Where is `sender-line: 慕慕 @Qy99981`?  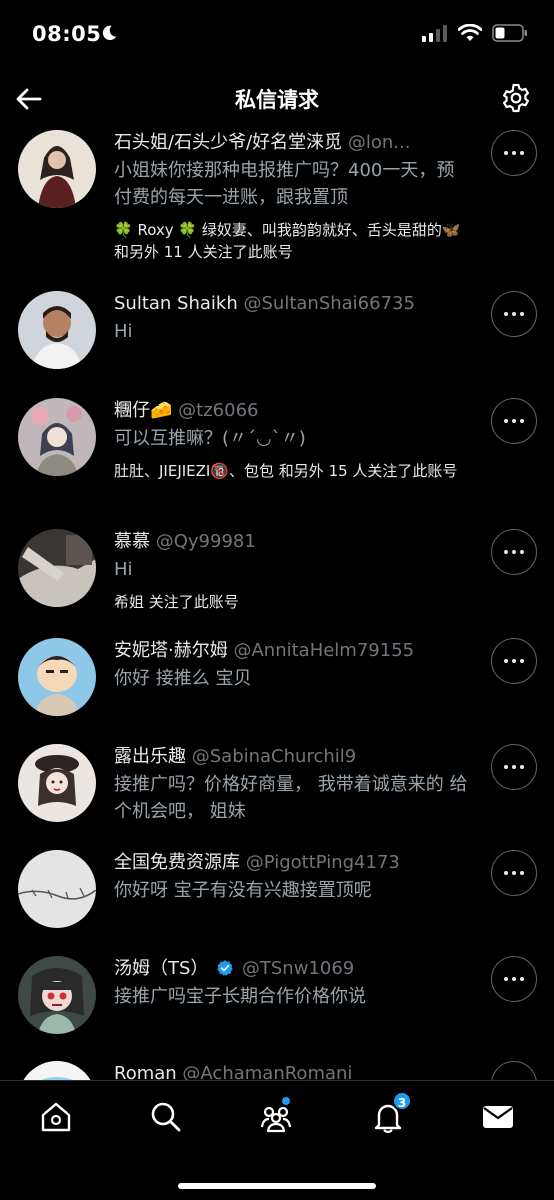 sender-line: 慕慕 @Qy99981 is located at coordinates (293, 542).